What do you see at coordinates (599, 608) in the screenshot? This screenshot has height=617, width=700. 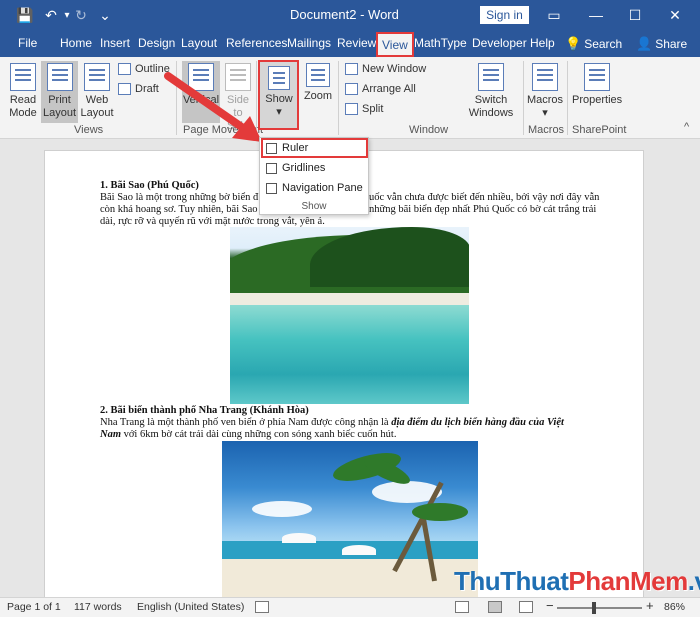 I see `zoom-slider` at bounding box center [599, 608].